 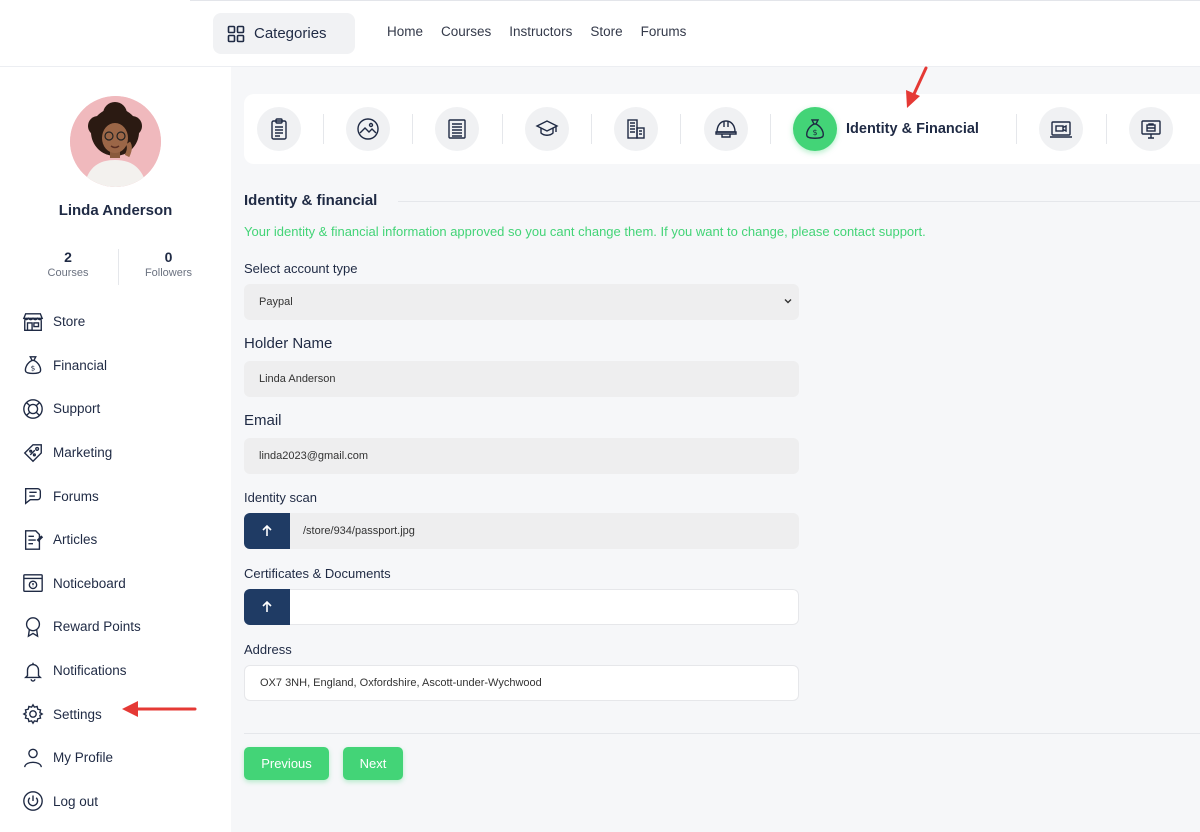 I want to click on video-icon, so click(x=1061, y=129).